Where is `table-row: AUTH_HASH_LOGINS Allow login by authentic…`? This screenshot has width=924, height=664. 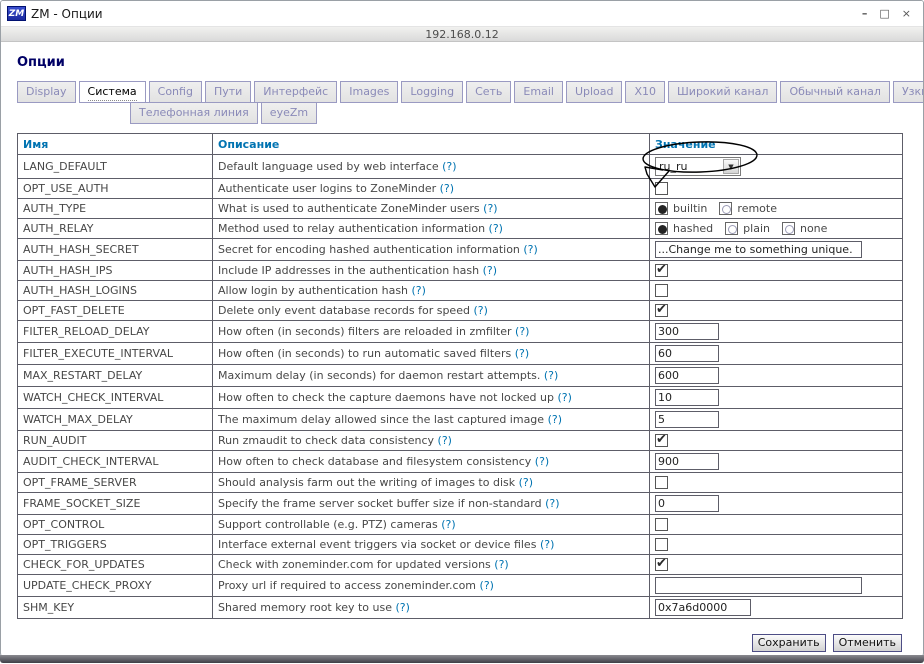
table-row: AUTH_HASH_LOGINS Allow login by authentic… is located at coordinates (460, 290).